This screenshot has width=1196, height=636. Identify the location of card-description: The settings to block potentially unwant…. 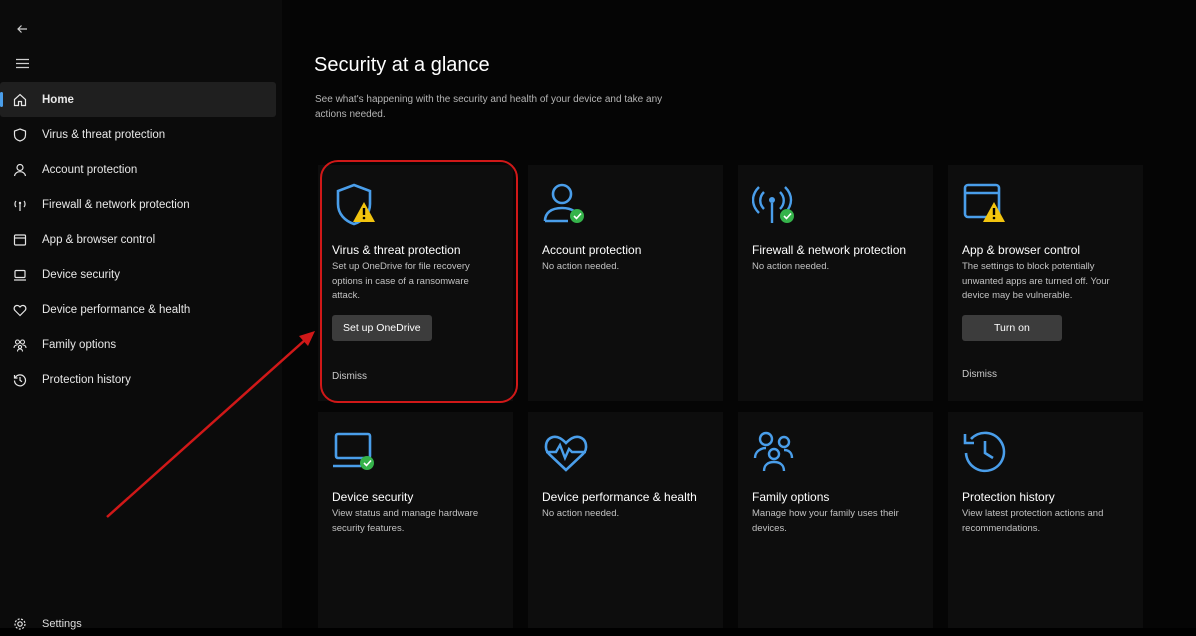
(1036, 281).